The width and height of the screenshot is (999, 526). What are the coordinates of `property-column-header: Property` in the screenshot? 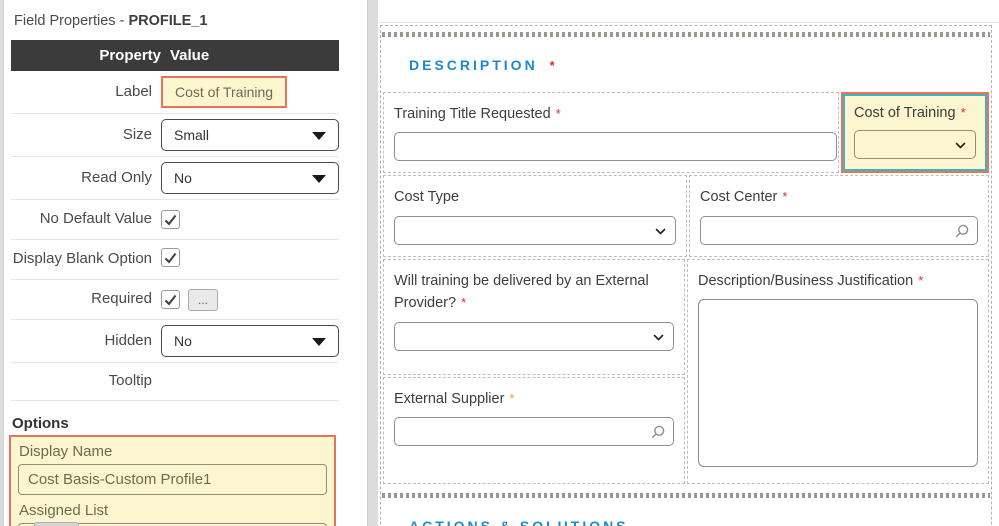 It's located at (130, 55).